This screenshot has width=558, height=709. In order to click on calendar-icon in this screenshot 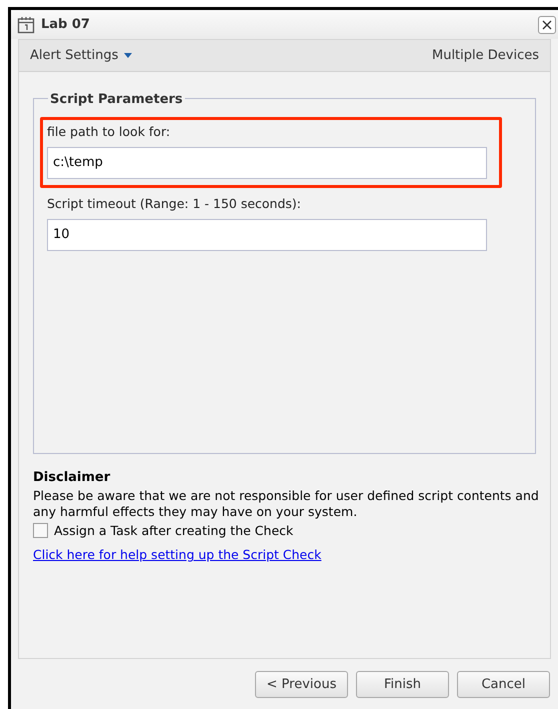, I will do `click(26, 25)`.